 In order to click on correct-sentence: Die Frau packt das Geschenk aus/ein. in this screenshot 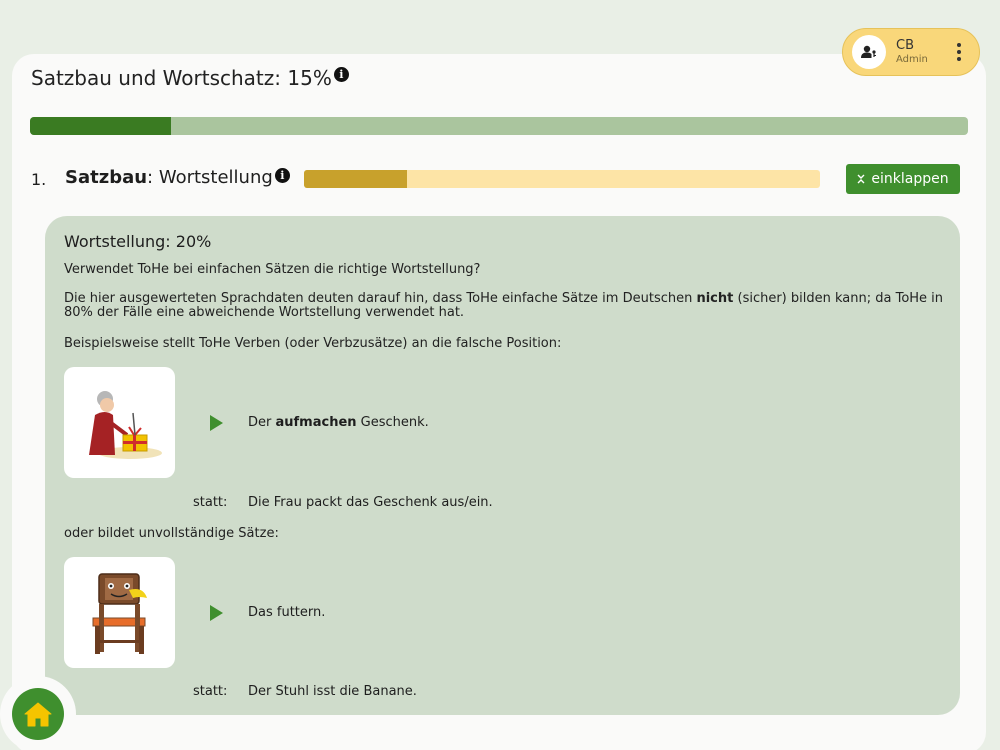, I will do `click(370, 502)`.